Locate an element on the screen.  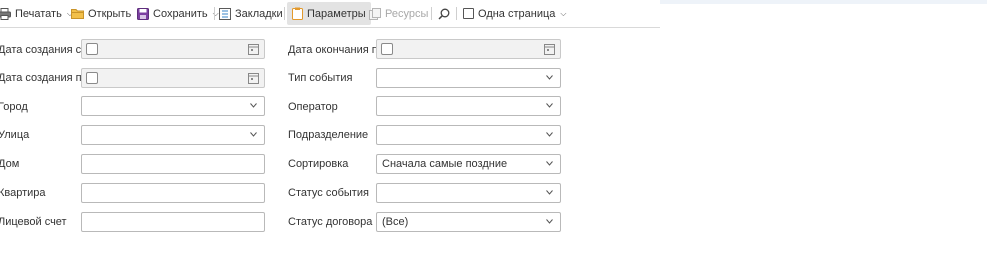
resources-button: Ресурсы is located at coordinates (398, 13).